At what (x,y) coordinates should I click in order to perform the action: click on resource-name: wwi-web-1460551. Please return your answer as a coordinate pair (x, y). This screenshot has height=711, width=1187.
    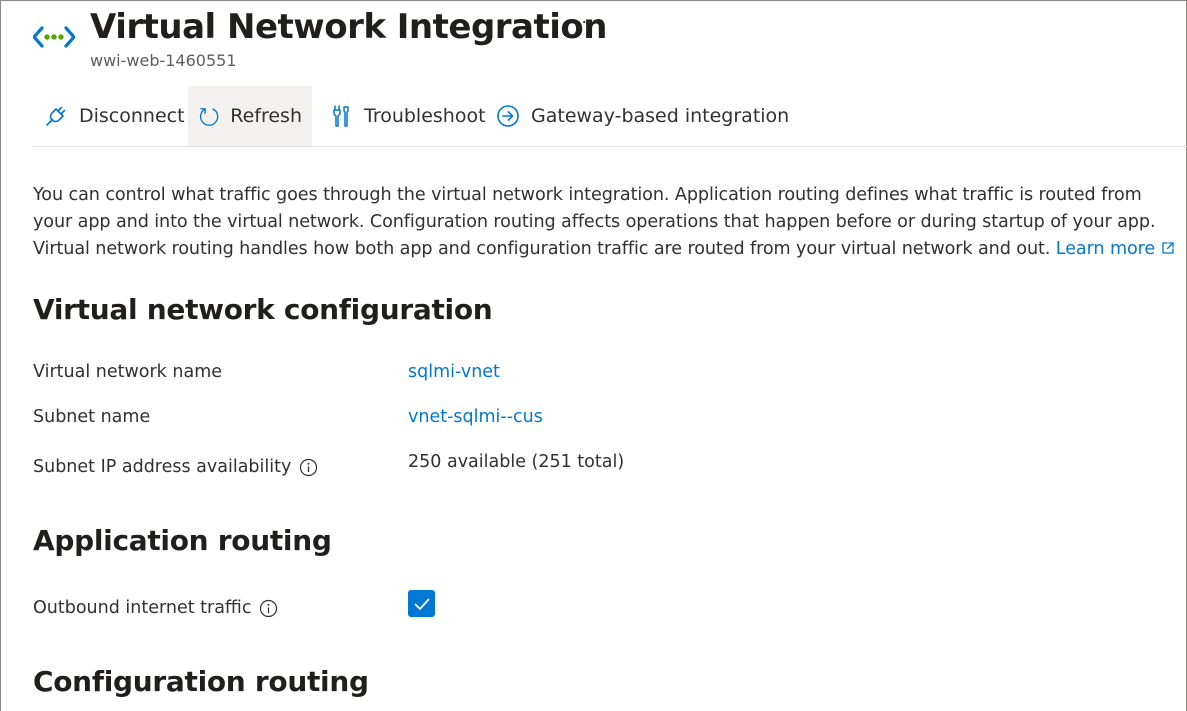
    Looking at the image, I should click on (163, 60).